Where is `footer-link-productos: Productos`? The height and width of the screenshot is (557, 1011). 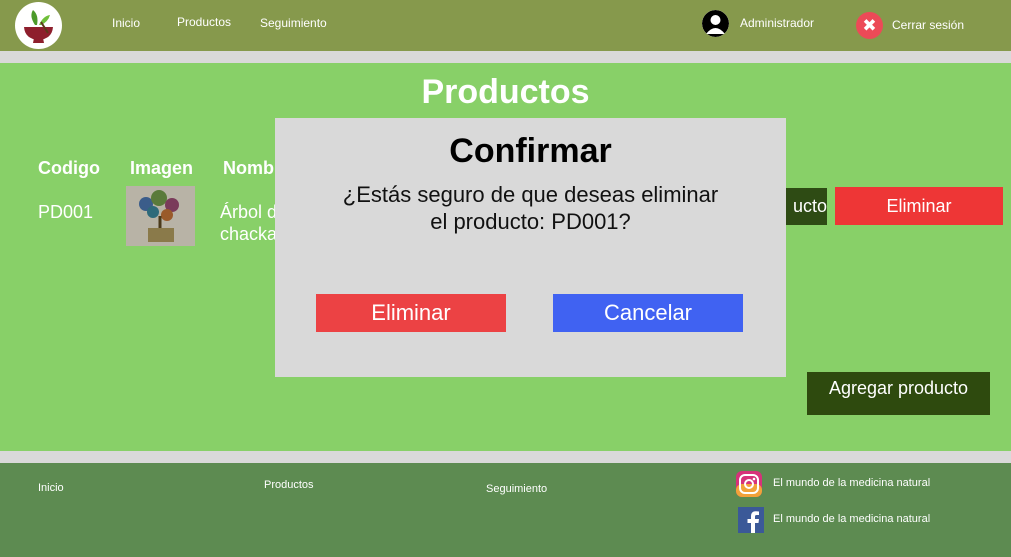
footer-link-productos: Productos is located at coordinates (289, 485).